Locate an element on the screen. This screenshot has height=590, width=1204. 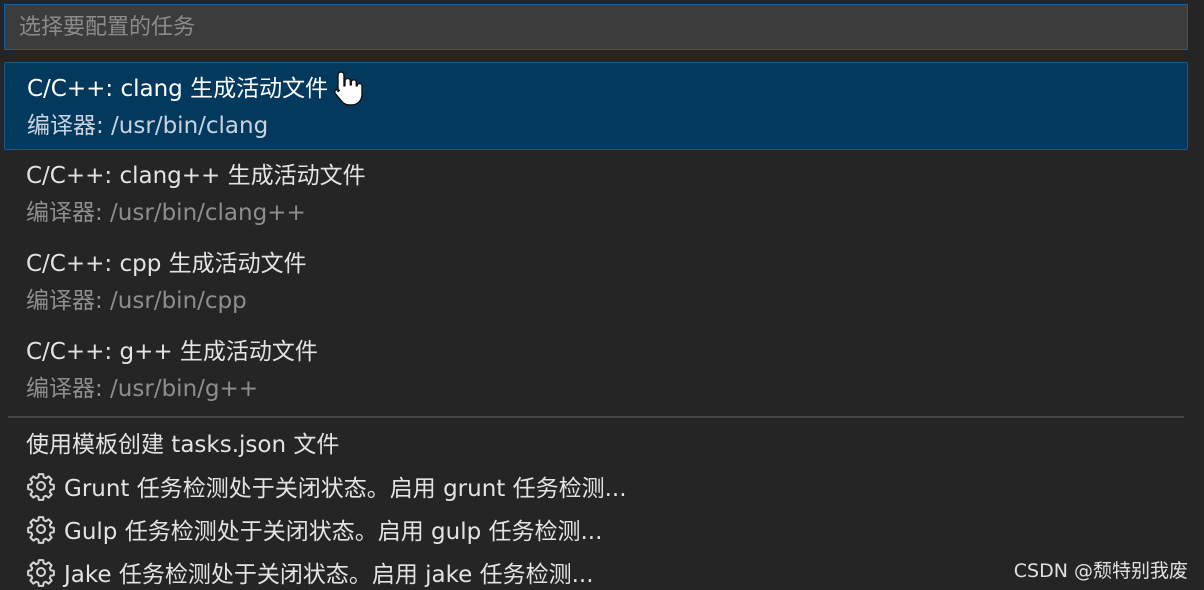
task-item-clang: C/C++: clang 生成活动文件 编译器: /usr/bin/clang is located at coordinates (596, 106).